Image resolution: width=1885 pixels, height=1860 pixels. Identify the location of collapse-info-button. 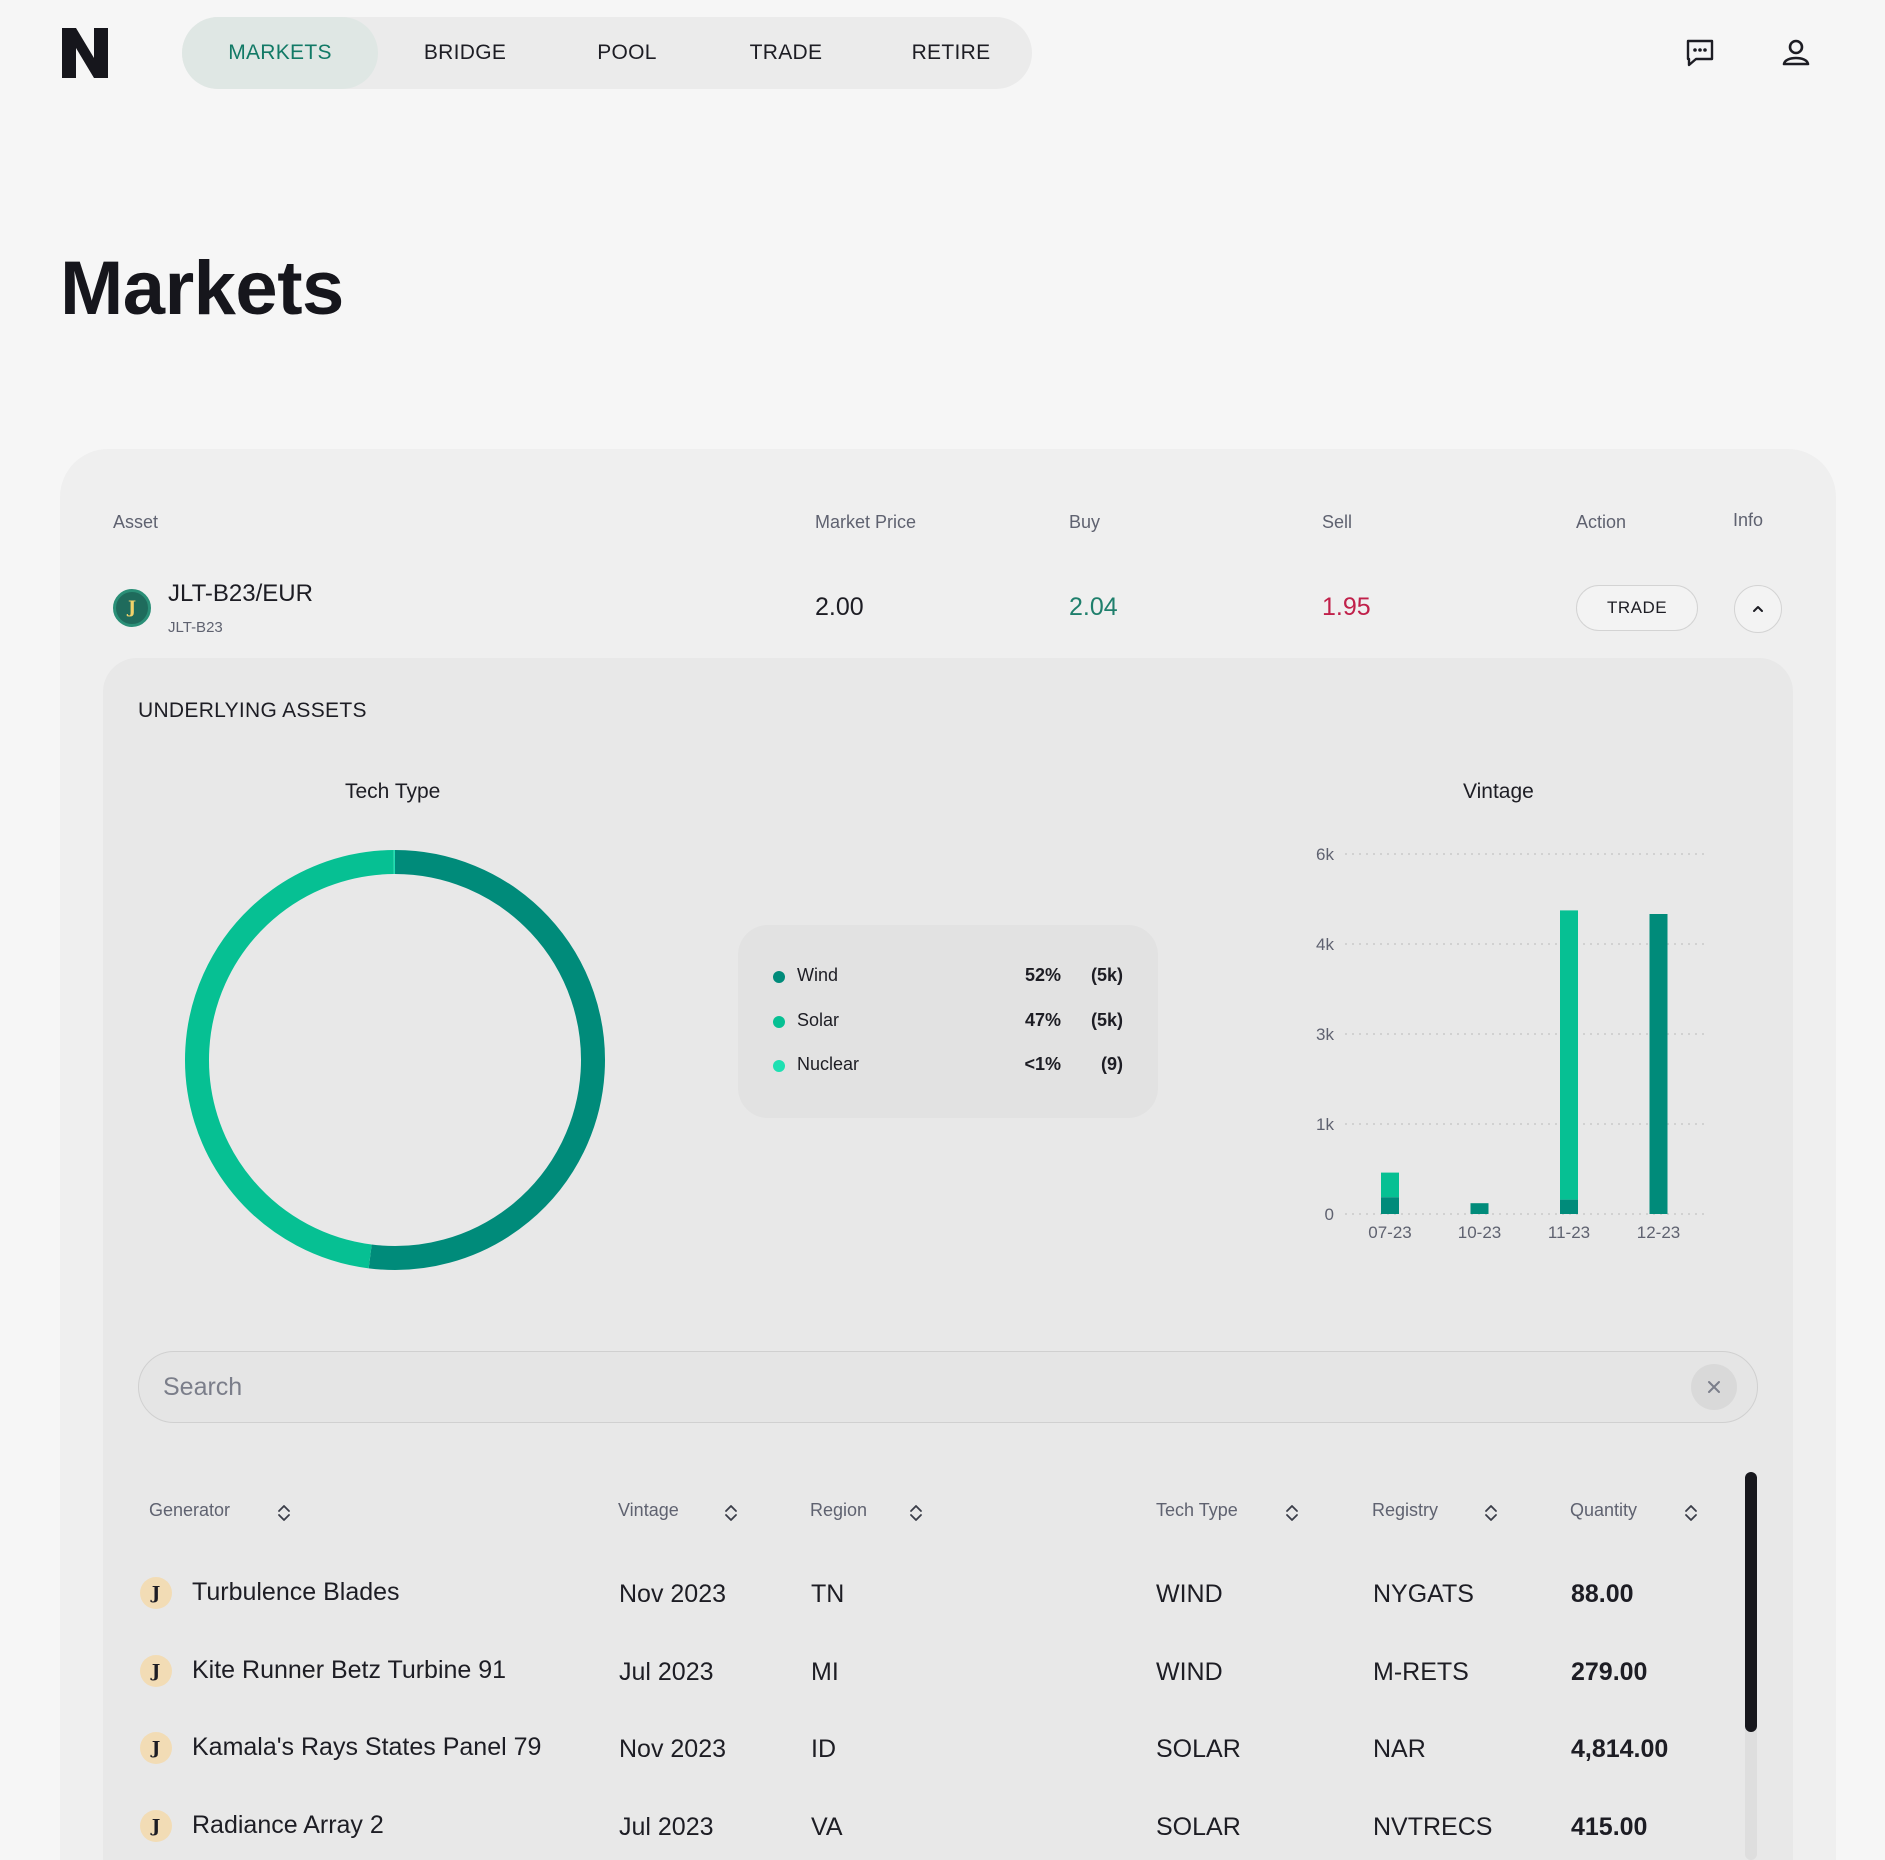
(1758, 609).